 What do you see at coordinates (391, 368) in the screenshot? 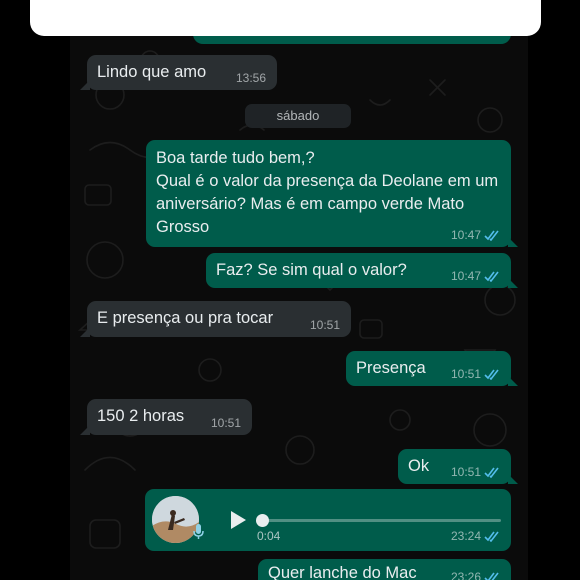
I see `message-text: Presença` at bounding box center [391, 368].